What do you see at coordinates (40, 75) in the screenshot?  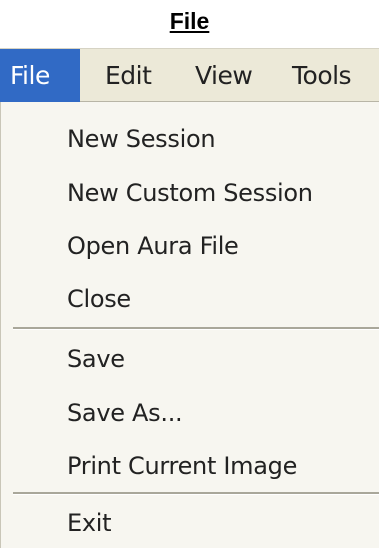 I see `menubar-file: File` at bounding box center [40, 75].